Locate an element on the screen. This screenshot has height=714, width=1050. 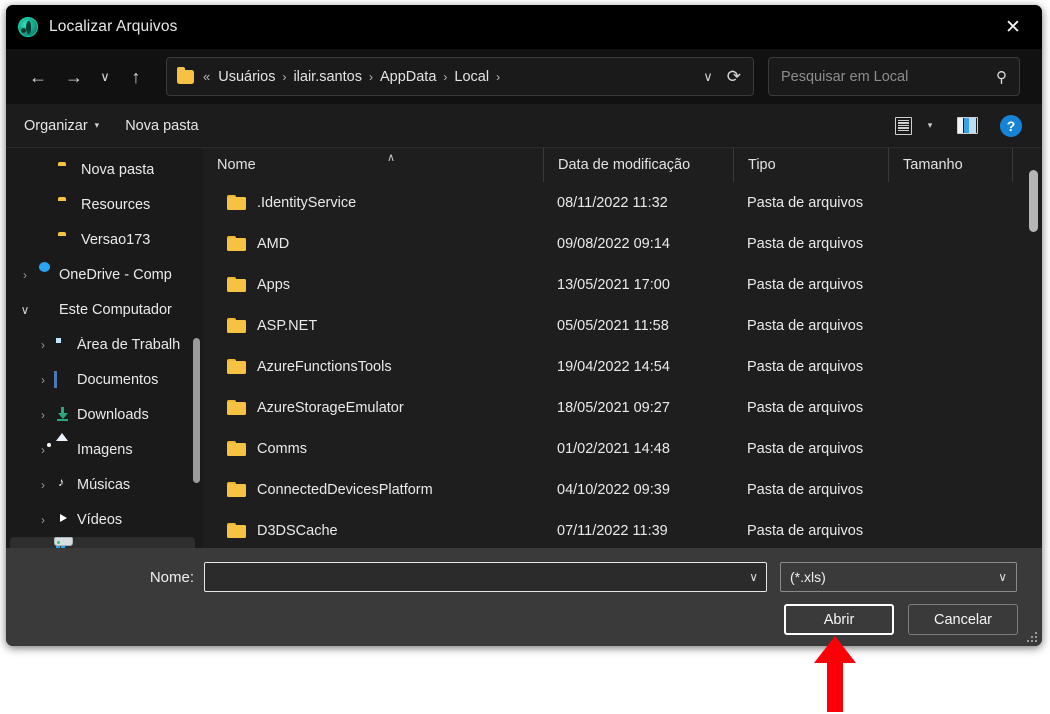
file-name: ConnectedDevicesPlatform is located at coordinates (345, 489).